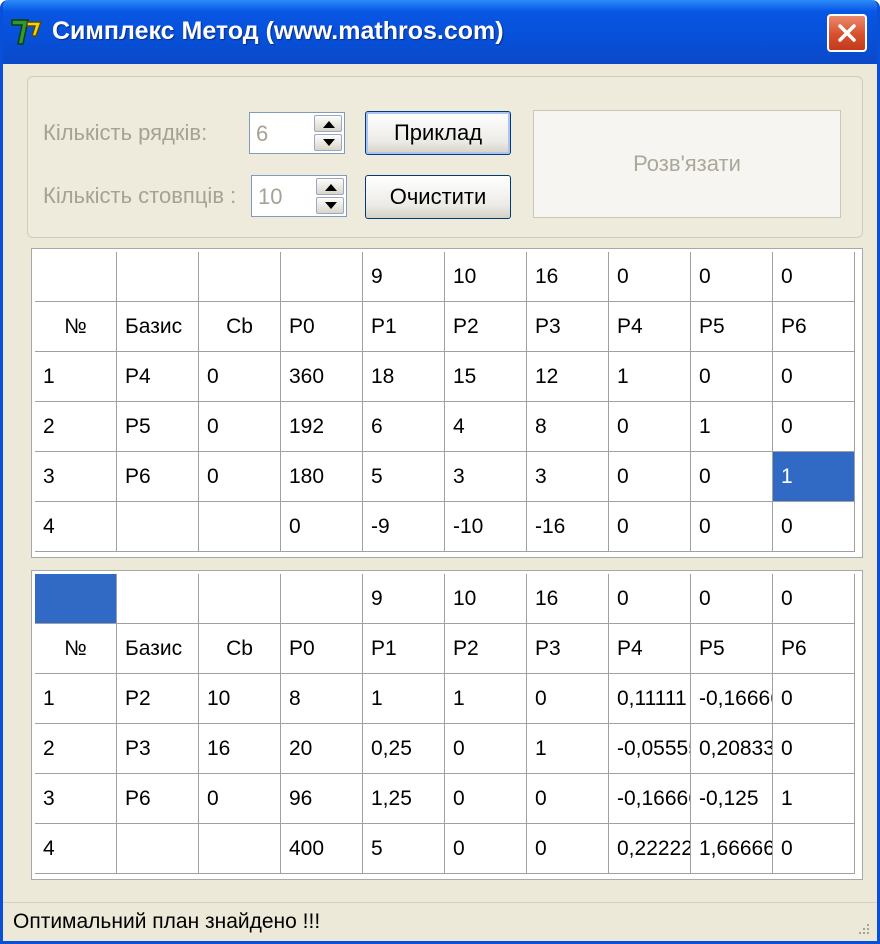 Image resolution: width=880 pixels, height=944 pixels. I want to click on table-cell: 6, so click(404, 427).